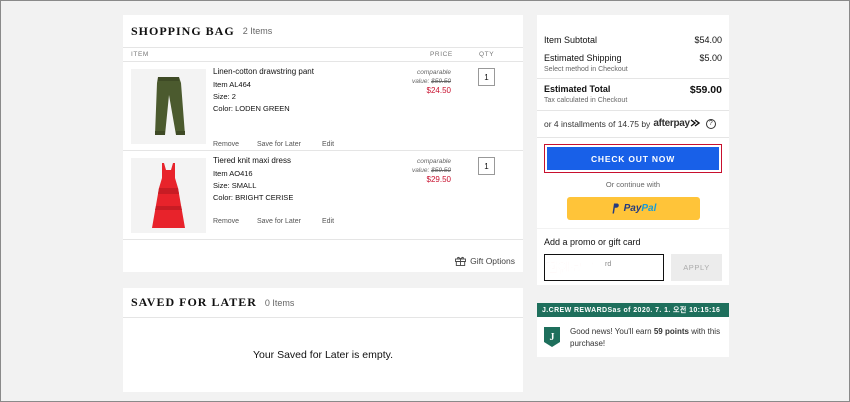  What do you see at coordinates (710, 58) in the screenshot?
I see `shipping-value: $5.00` at bounding box center [710, 58].